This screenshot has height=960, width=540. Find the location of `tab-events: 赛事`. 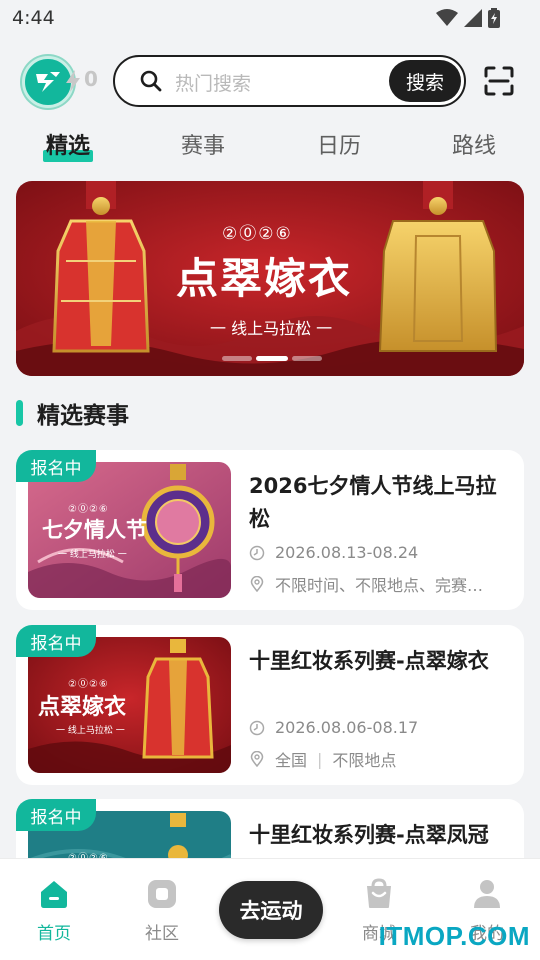

tab-events: 赛事 is located at coordinates (203, 144).